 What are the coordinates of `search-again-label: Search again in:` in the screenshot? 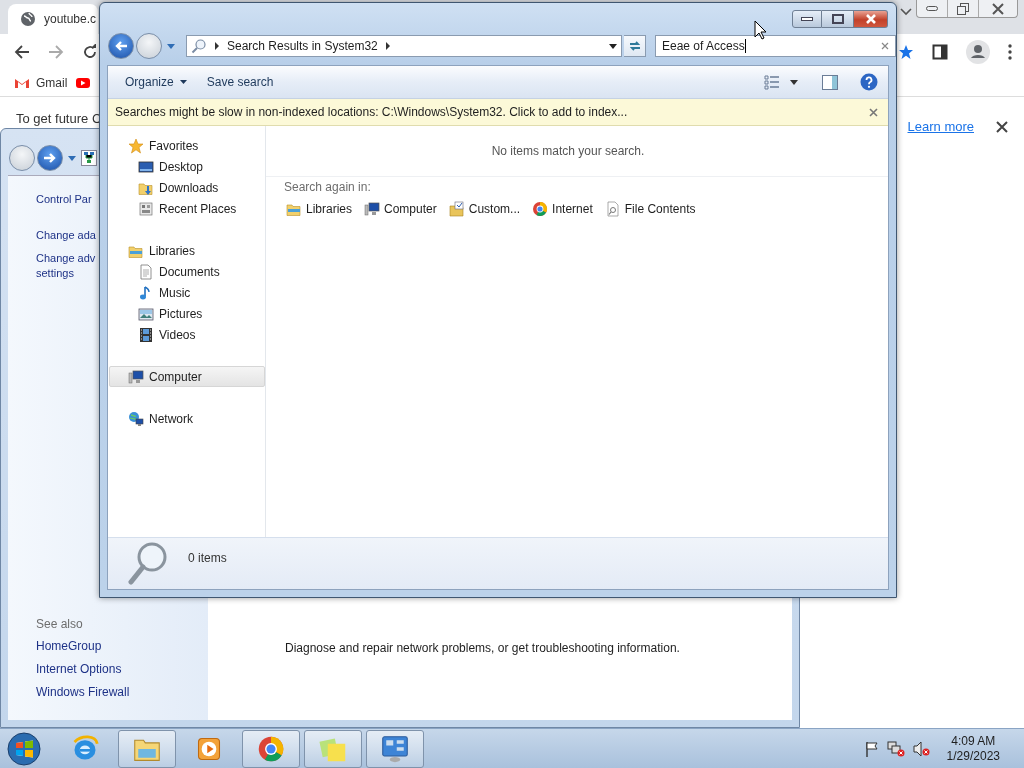 It's located at (328, 187).